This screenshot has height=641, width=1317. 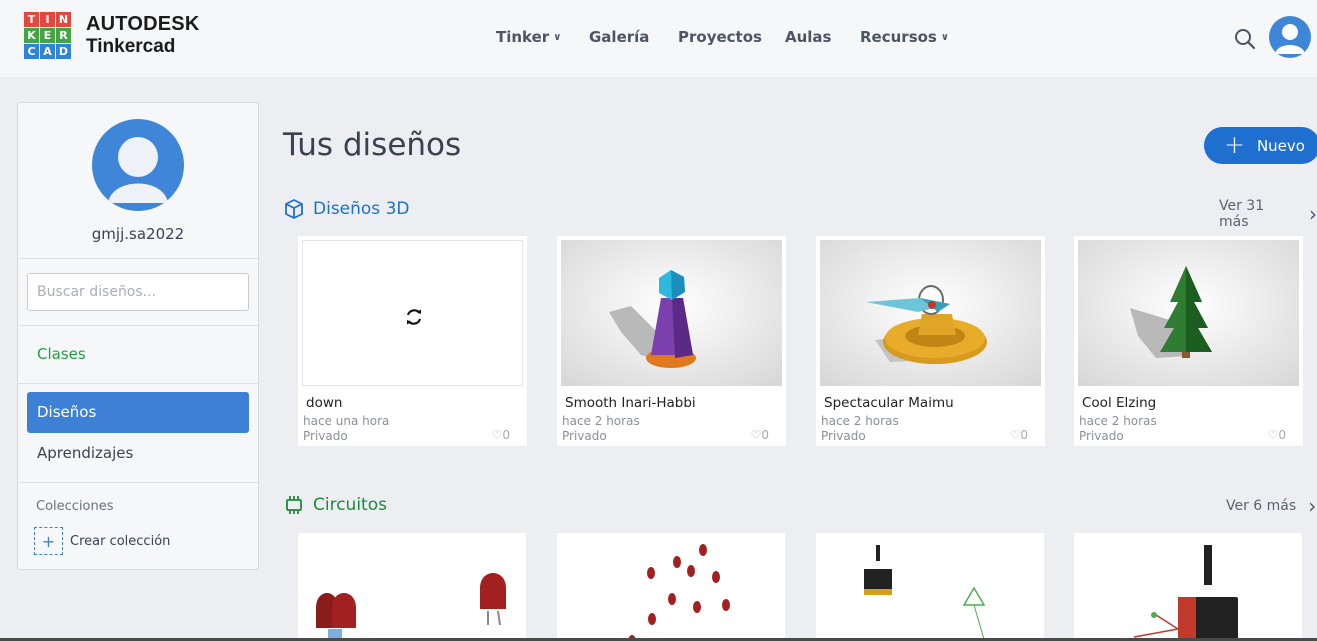 What do you see at coordinates (1245, 39) in the screenshot?
I see `search-icon` at bounding box center [1245, 39].